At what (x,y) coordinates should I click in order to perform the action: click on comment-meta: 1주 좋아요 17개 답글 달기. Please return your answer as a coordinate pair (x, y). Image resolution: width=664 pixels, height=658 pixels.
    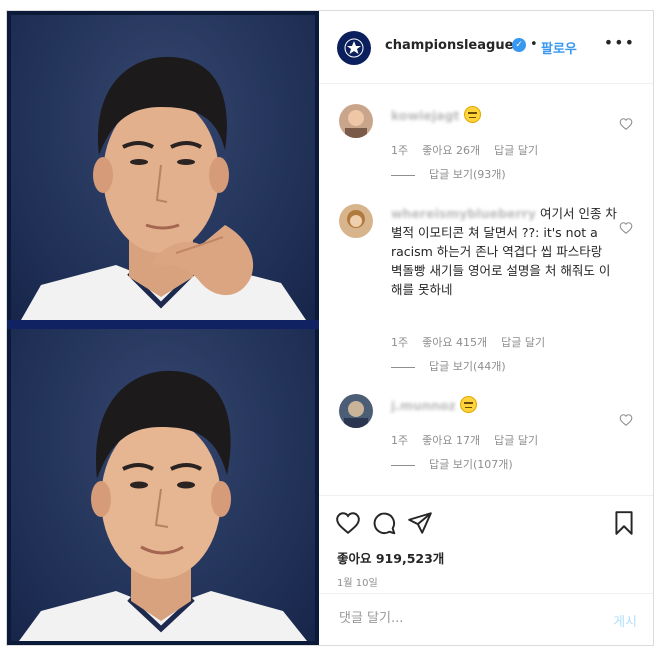
    Looking at the image, I should click on (471, 440).